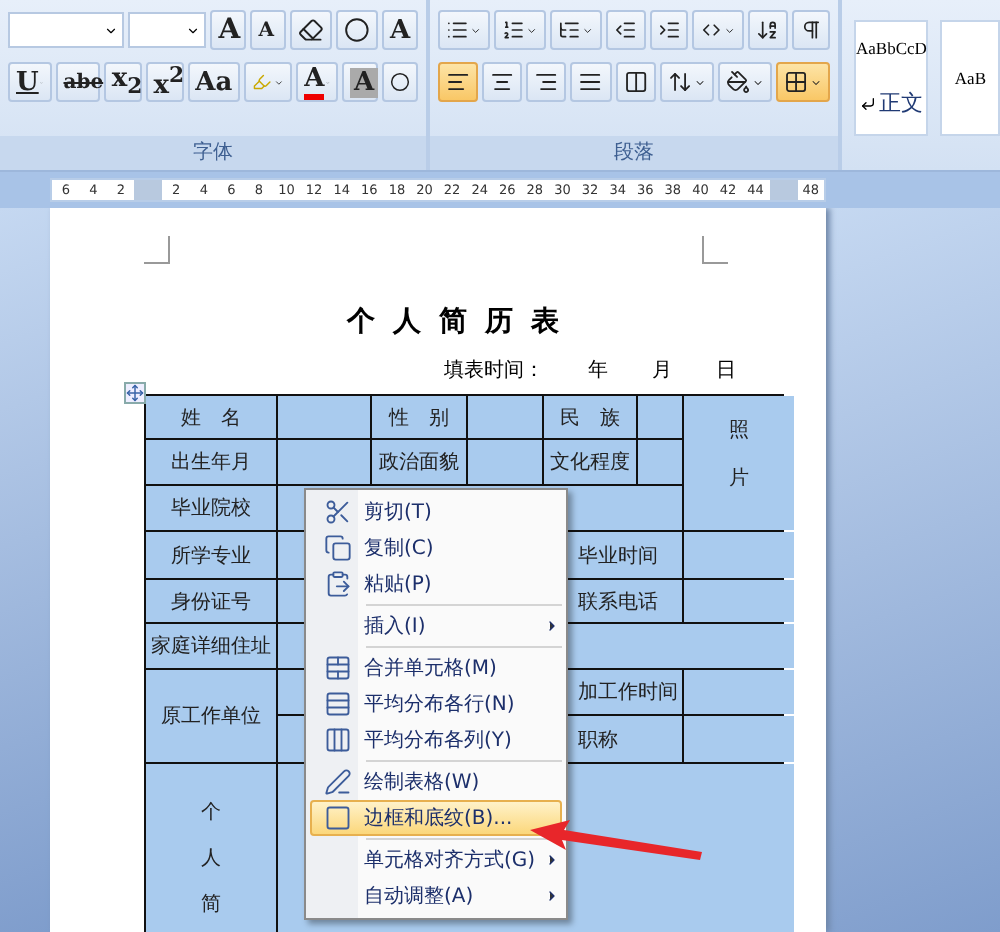  I want to click on table-cell: 政治面貌, so click(419, 462).